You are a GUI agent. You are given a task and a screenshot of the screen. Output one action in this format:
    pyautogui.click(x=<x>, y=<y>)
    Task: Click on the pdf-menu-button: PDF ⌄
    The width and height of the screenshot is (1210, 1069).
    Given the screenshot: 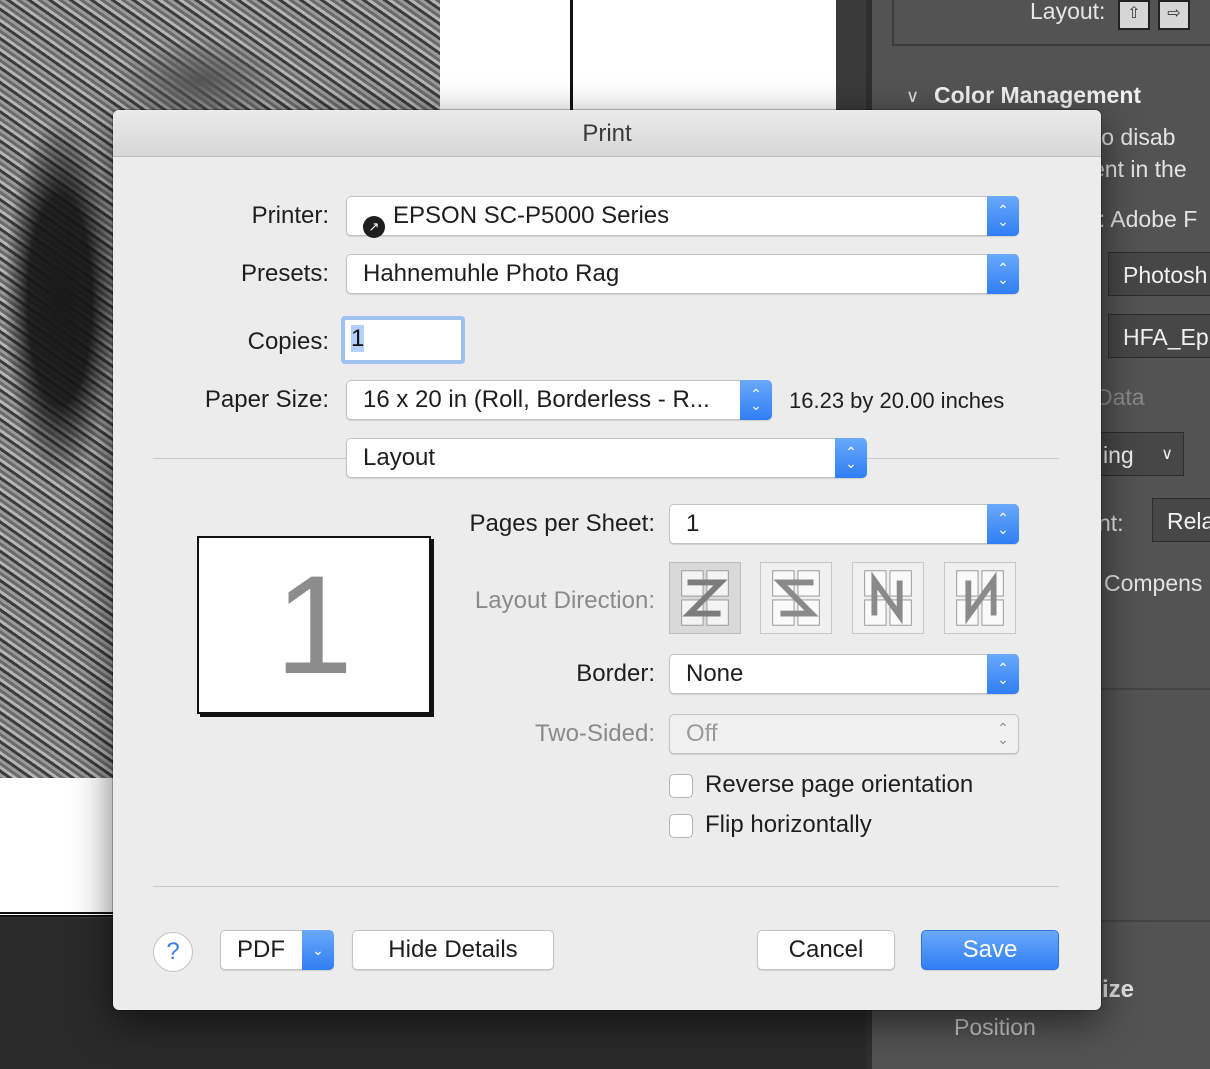 What is the action you would take?
    pyautogui.click(x=277, y=950)
    